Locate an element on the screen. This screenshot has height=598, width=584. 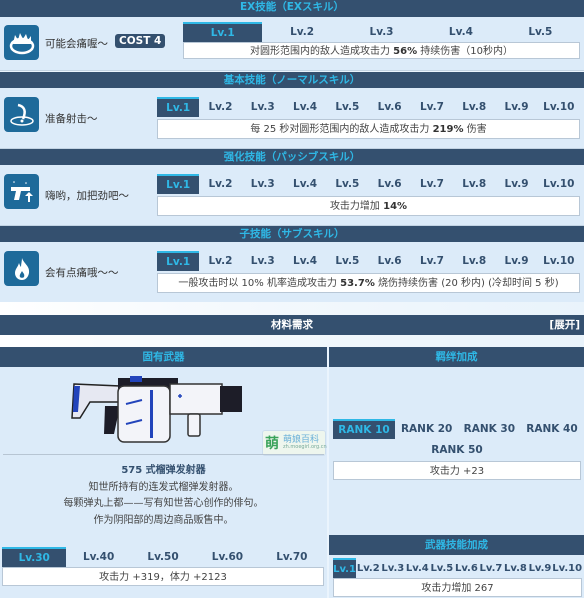
ex-skill-header: EX技能（EXスキル） is located at coordinates (292, 8).